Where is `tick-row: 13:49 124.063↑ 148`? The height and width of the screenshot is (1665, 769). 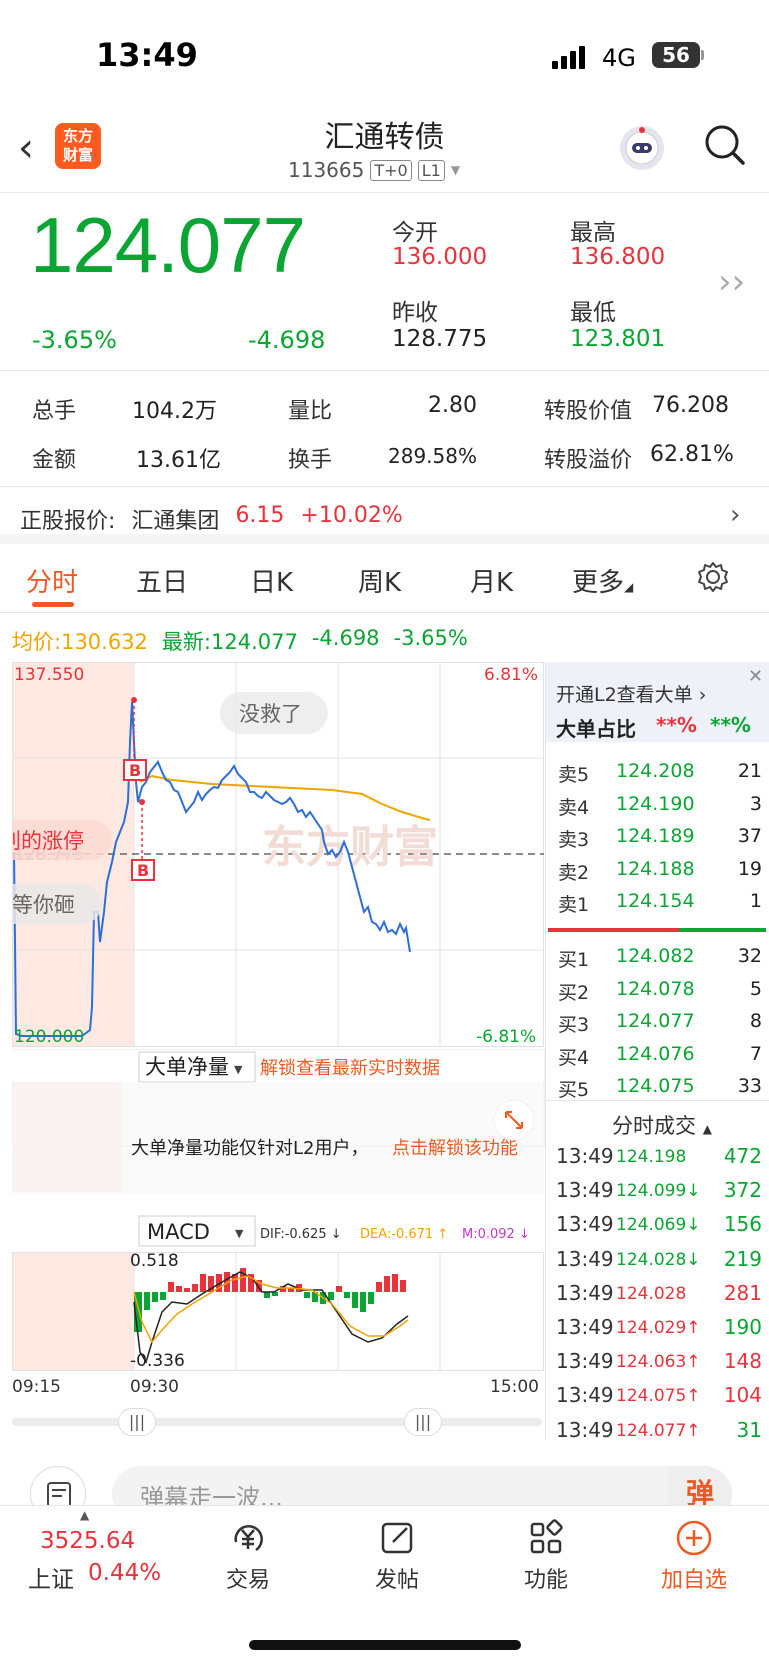 tick-row: 13:49 124.063↑ 148 is located at coordinates (657, 1364).